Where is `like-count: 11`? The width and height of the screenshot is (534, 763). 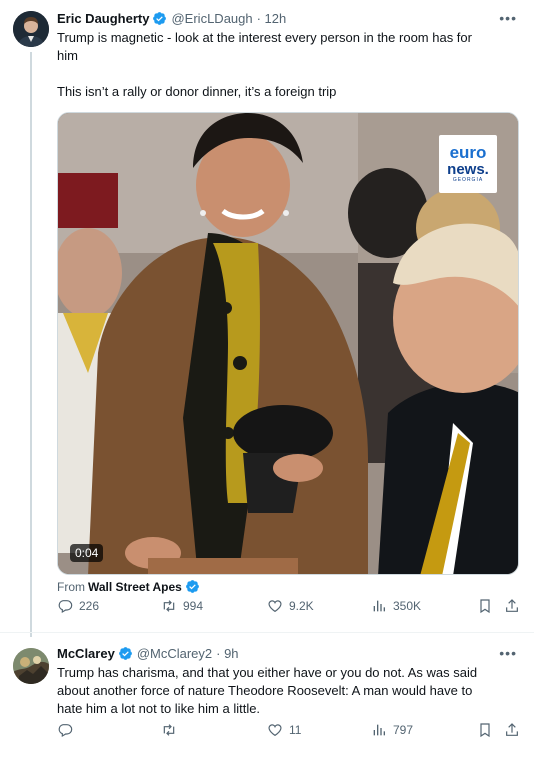
like-count: 11 is located at coordinates (295, 730).